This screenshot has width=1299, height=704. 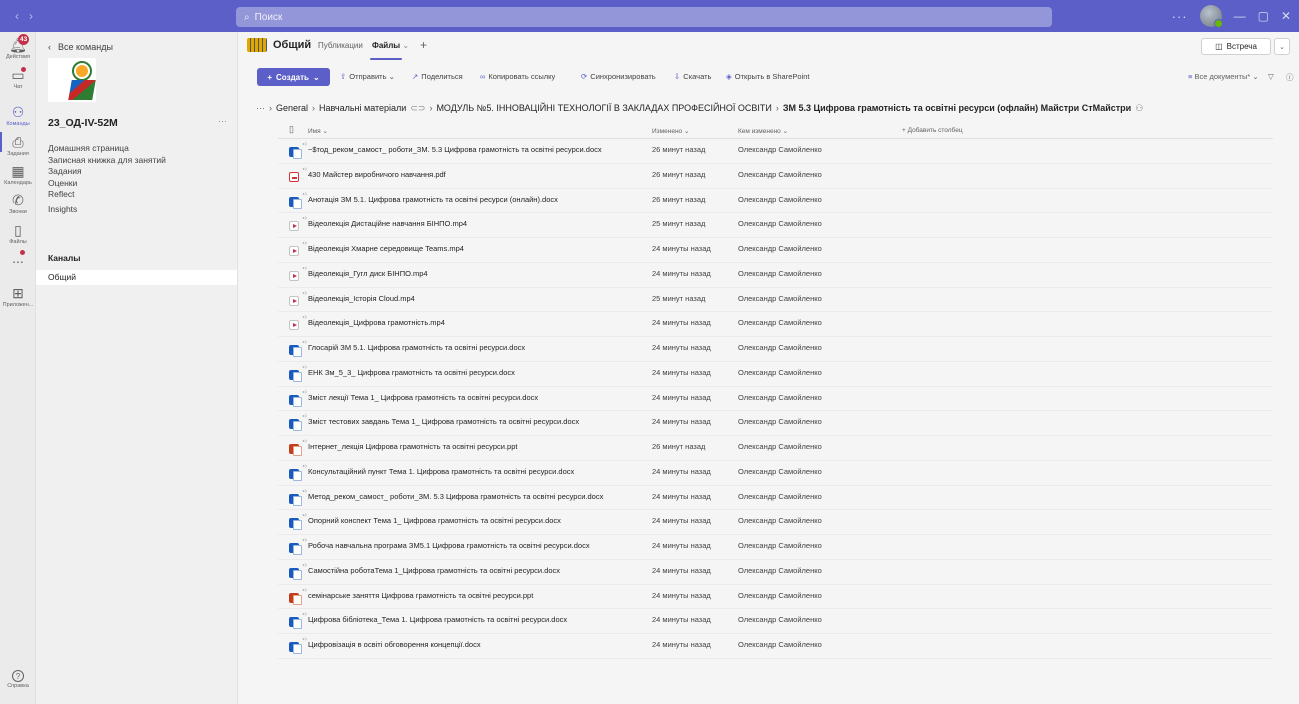 What do you see at coordinates (18, 115) in the screenshot?
I see `rail-item-teams: ⚇ Команды` at bounding box center [18, 115].